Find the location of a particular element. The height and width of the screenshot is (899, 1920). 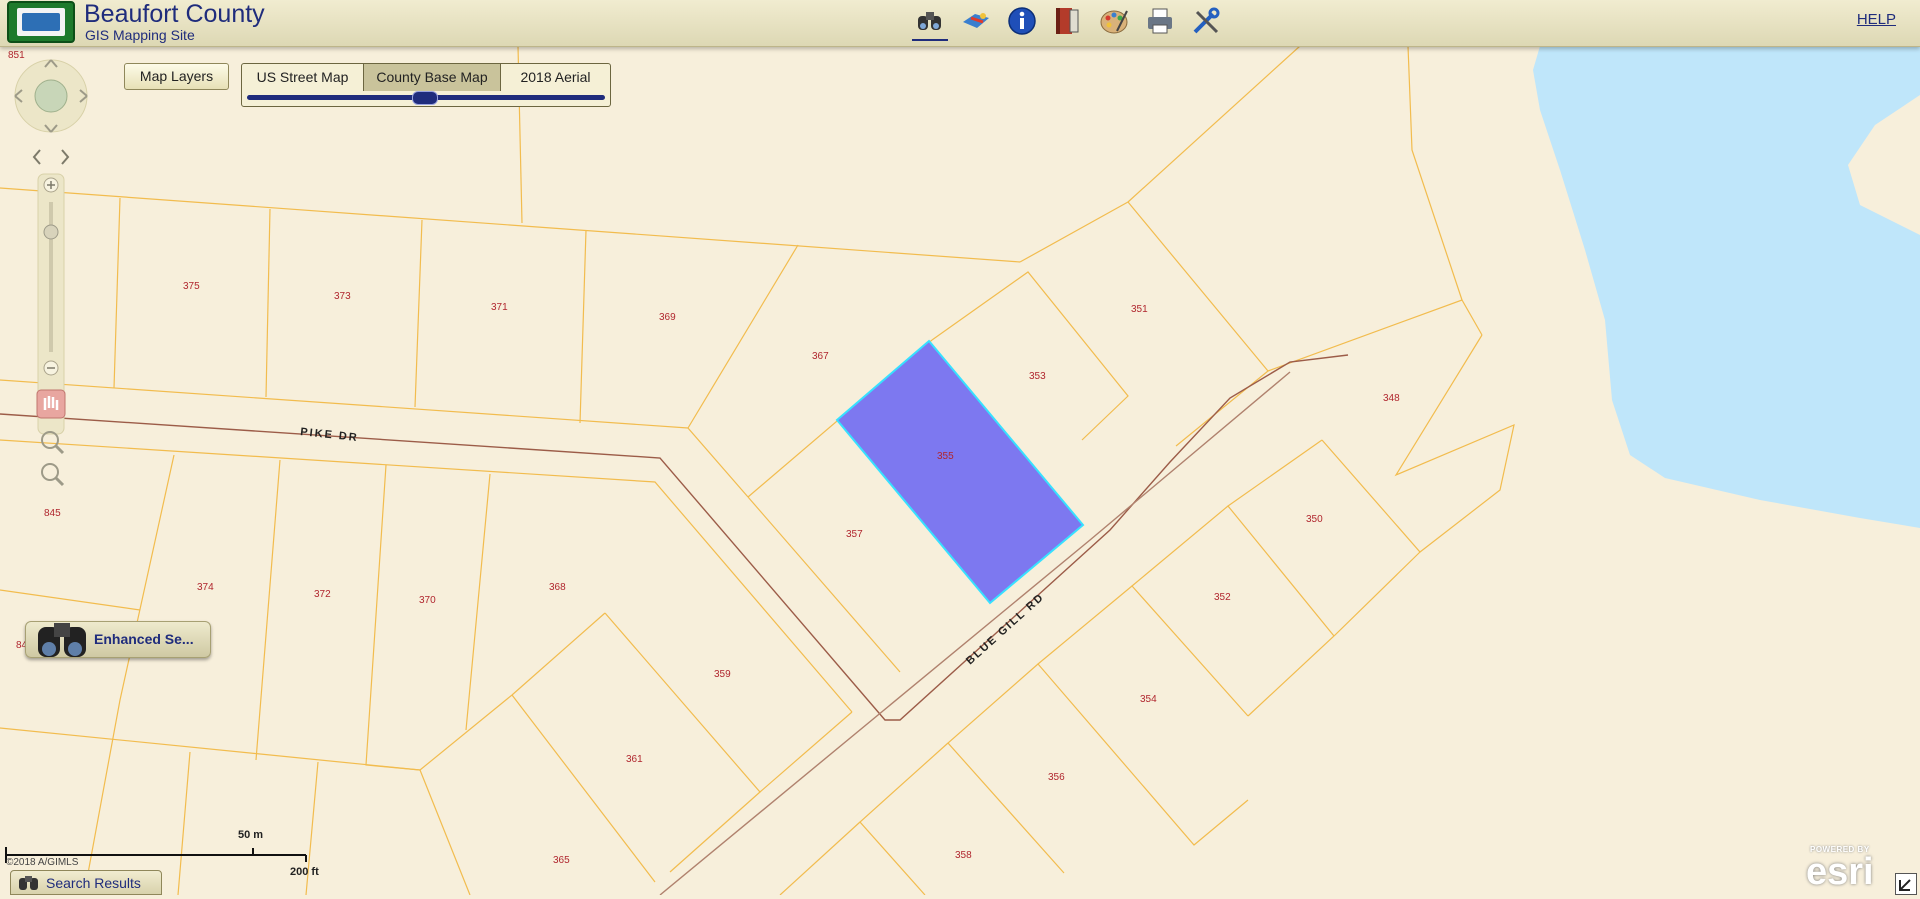

basemap-slider-thumb is located at coordinates (425, 98).